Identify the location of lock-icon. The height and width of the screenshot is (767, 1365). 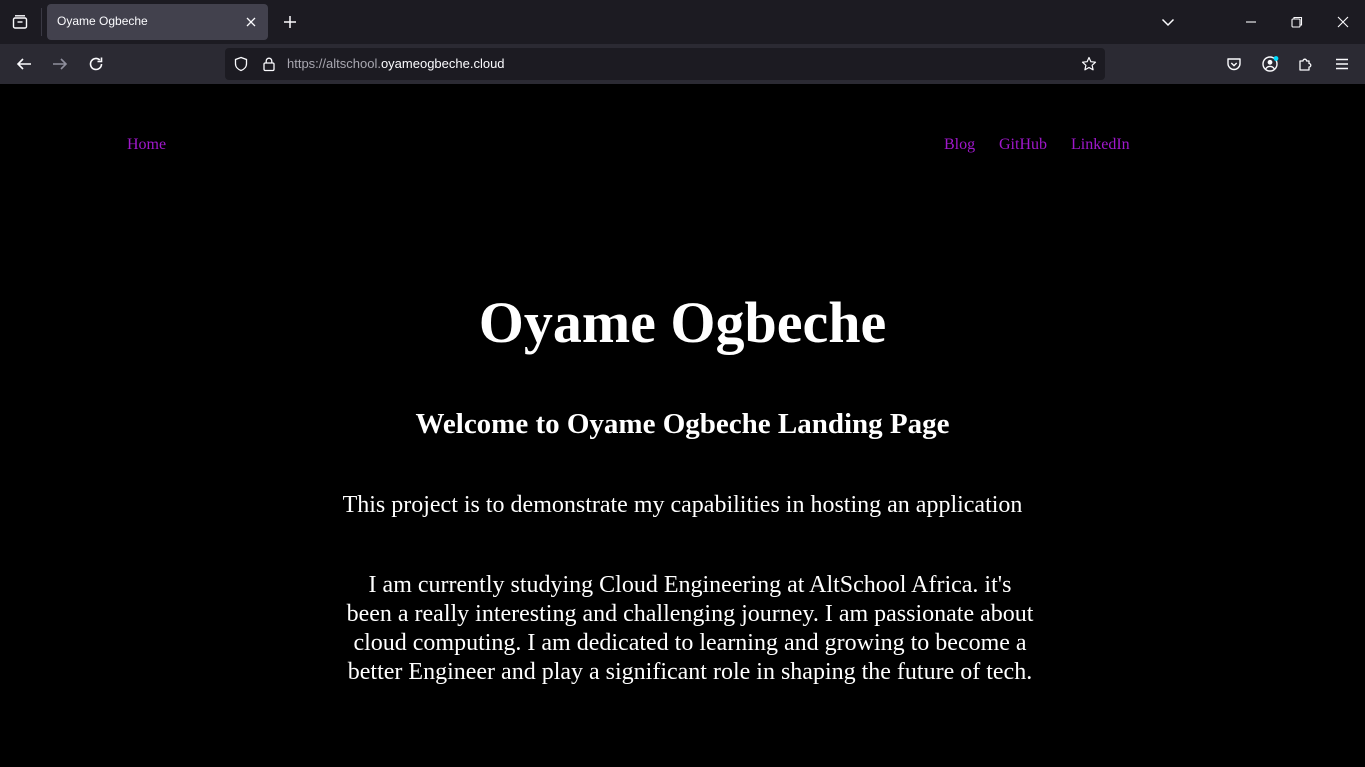
(269, 64).